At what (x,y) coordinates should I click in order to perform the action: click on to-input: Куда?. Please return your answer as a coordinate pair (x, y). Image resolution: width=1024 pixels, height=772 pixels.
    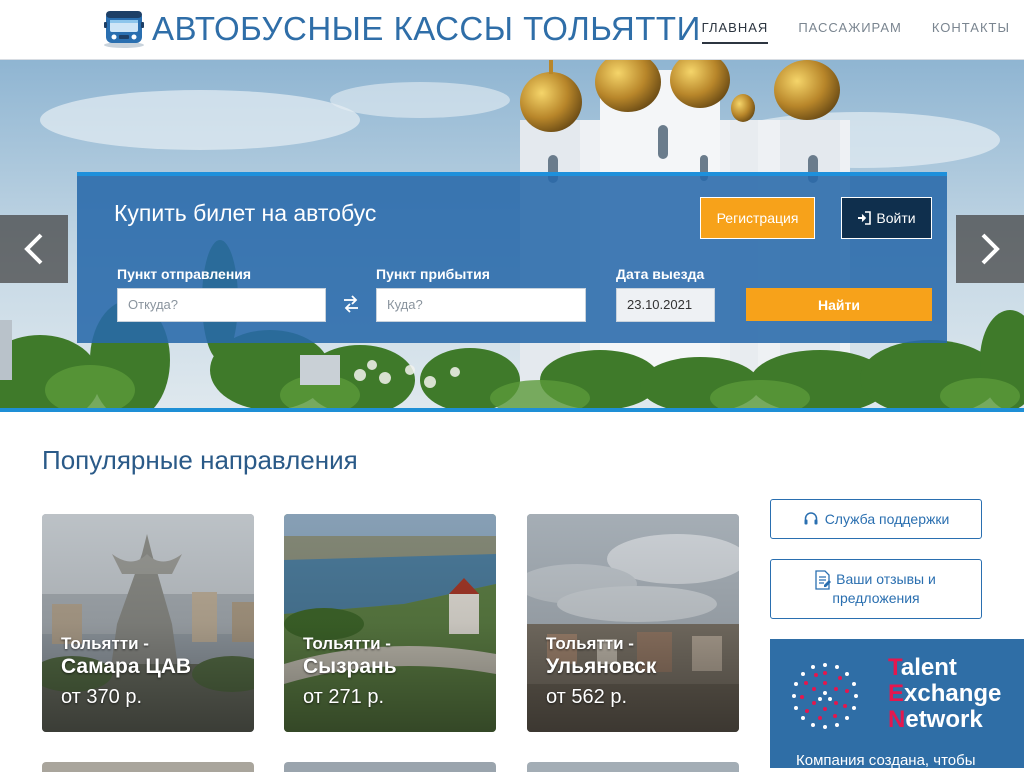
    Looking at the image, I should click on (481, 305).